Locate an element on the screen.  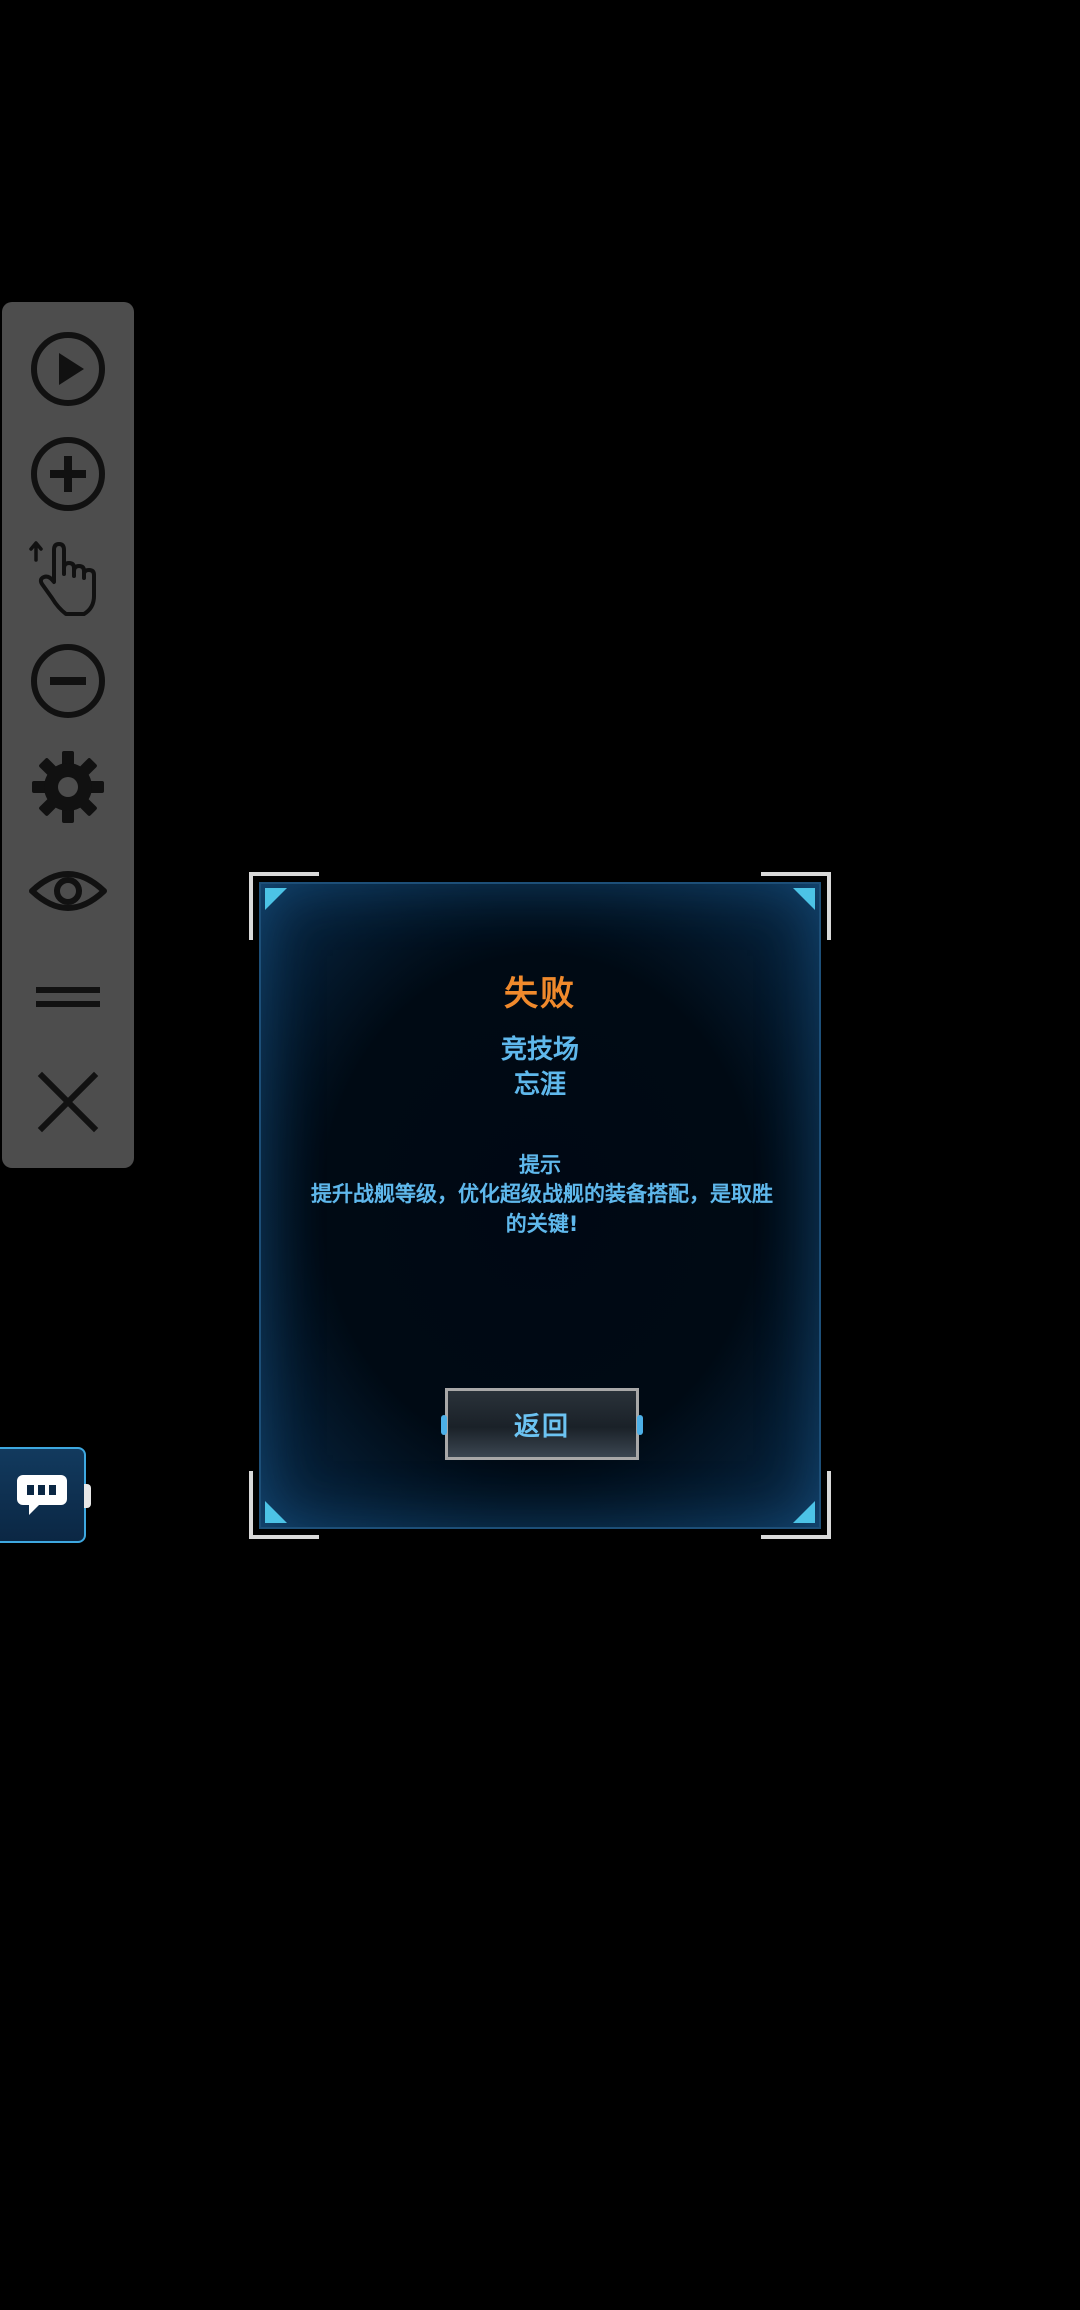
play-button is located at coordinates (68, 369).